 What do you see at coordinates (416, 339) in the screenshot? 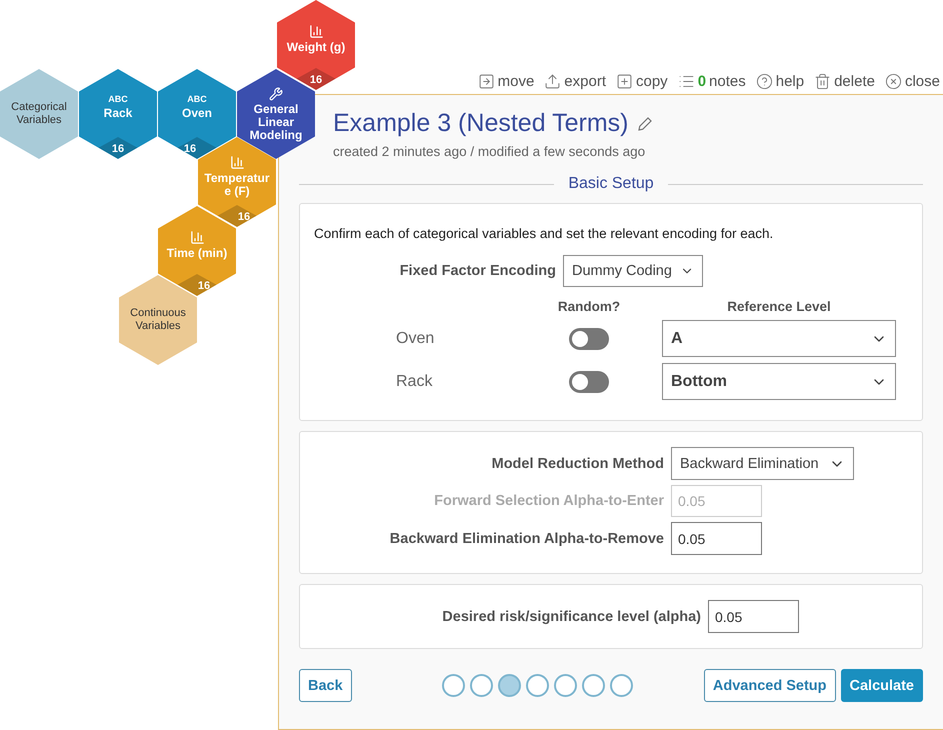
I see `variable-name: Oven` at bounding box center [416, 339].